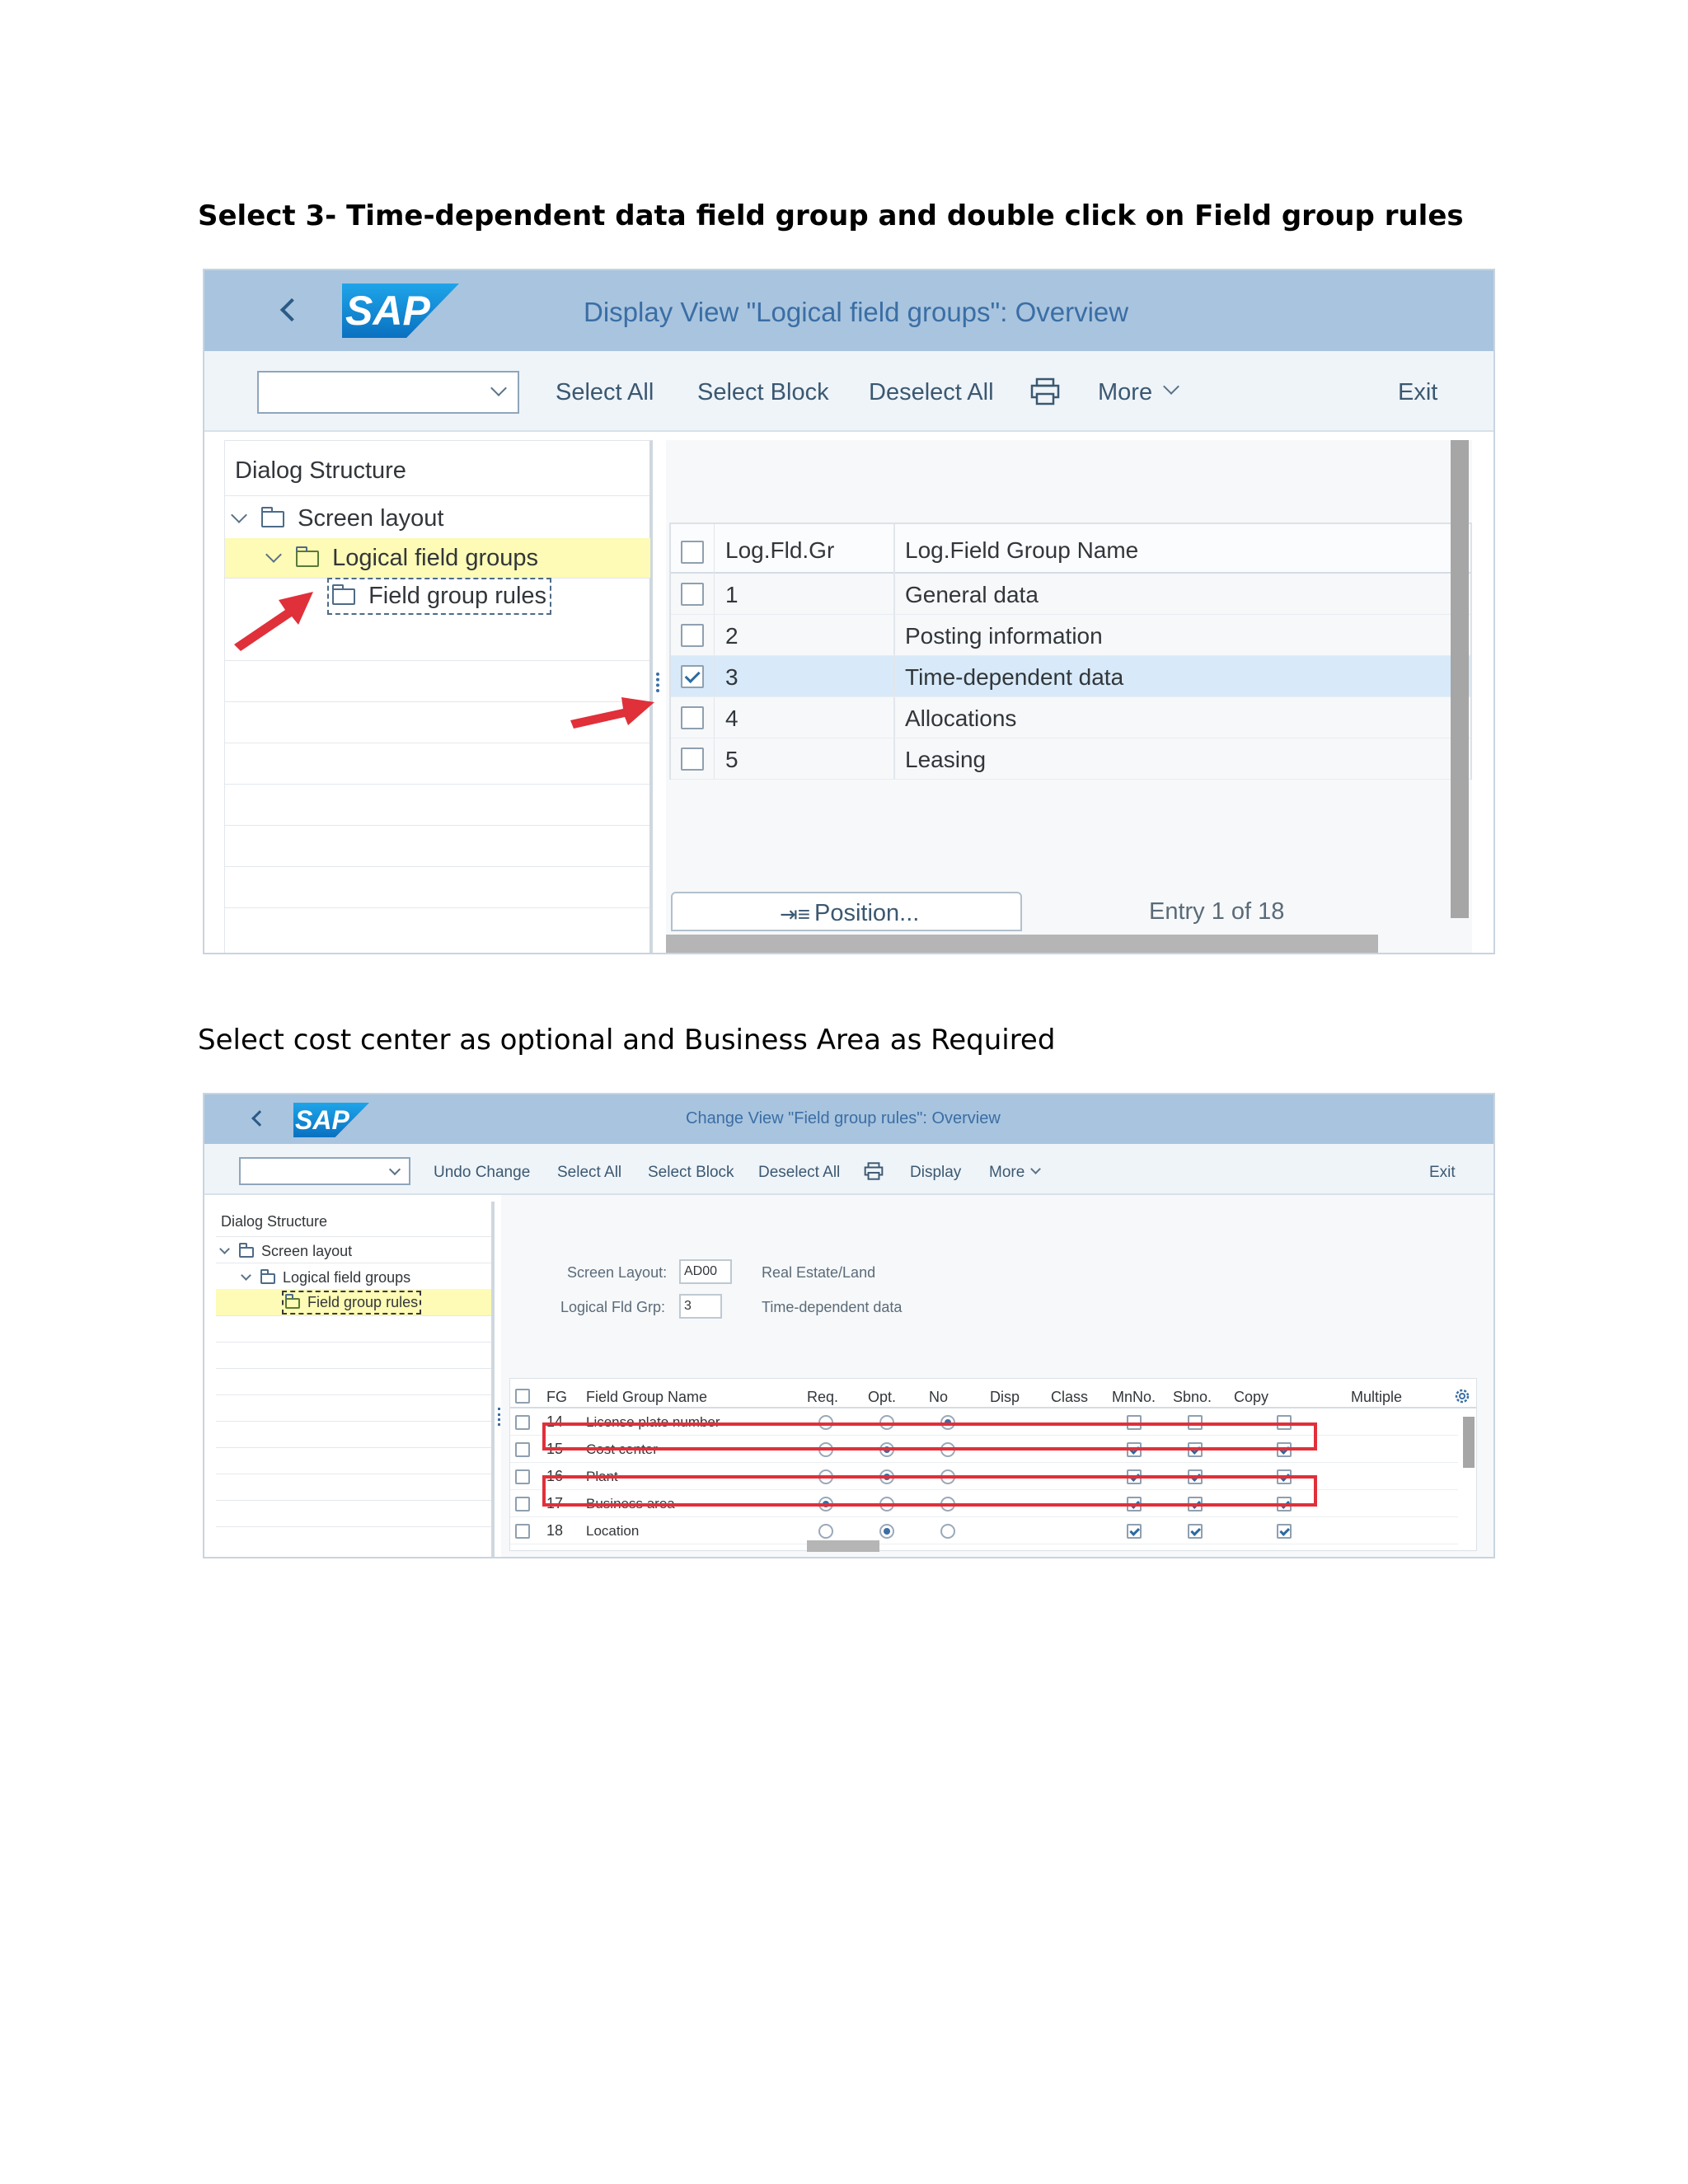 The height and width of the screenshot is (2184, 1688). What do you see at coordinates (555, 1530) in the screenshot?
I see `fg-cell: 18` at bounding box center [555, 1530].